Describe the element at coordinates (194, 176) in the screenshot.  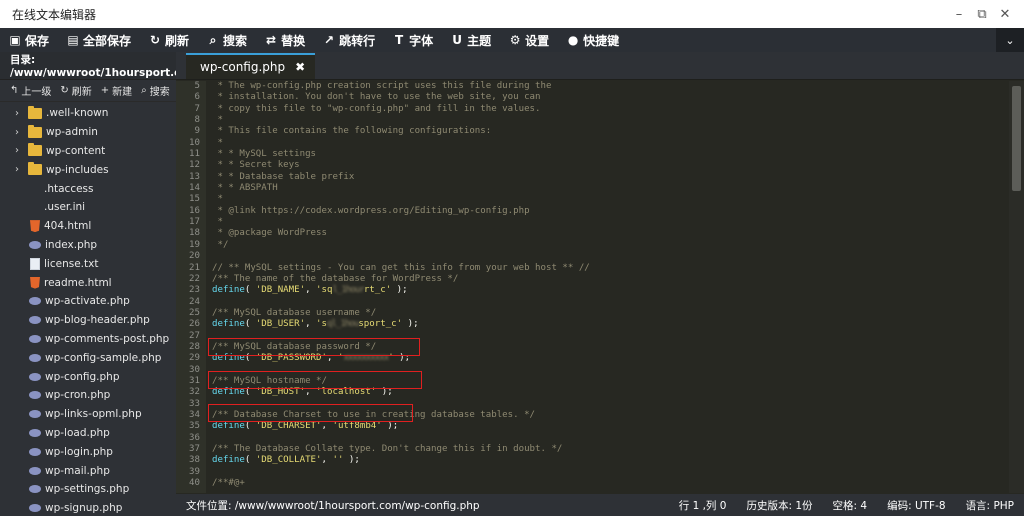
I see `line-number: 13` at that location.